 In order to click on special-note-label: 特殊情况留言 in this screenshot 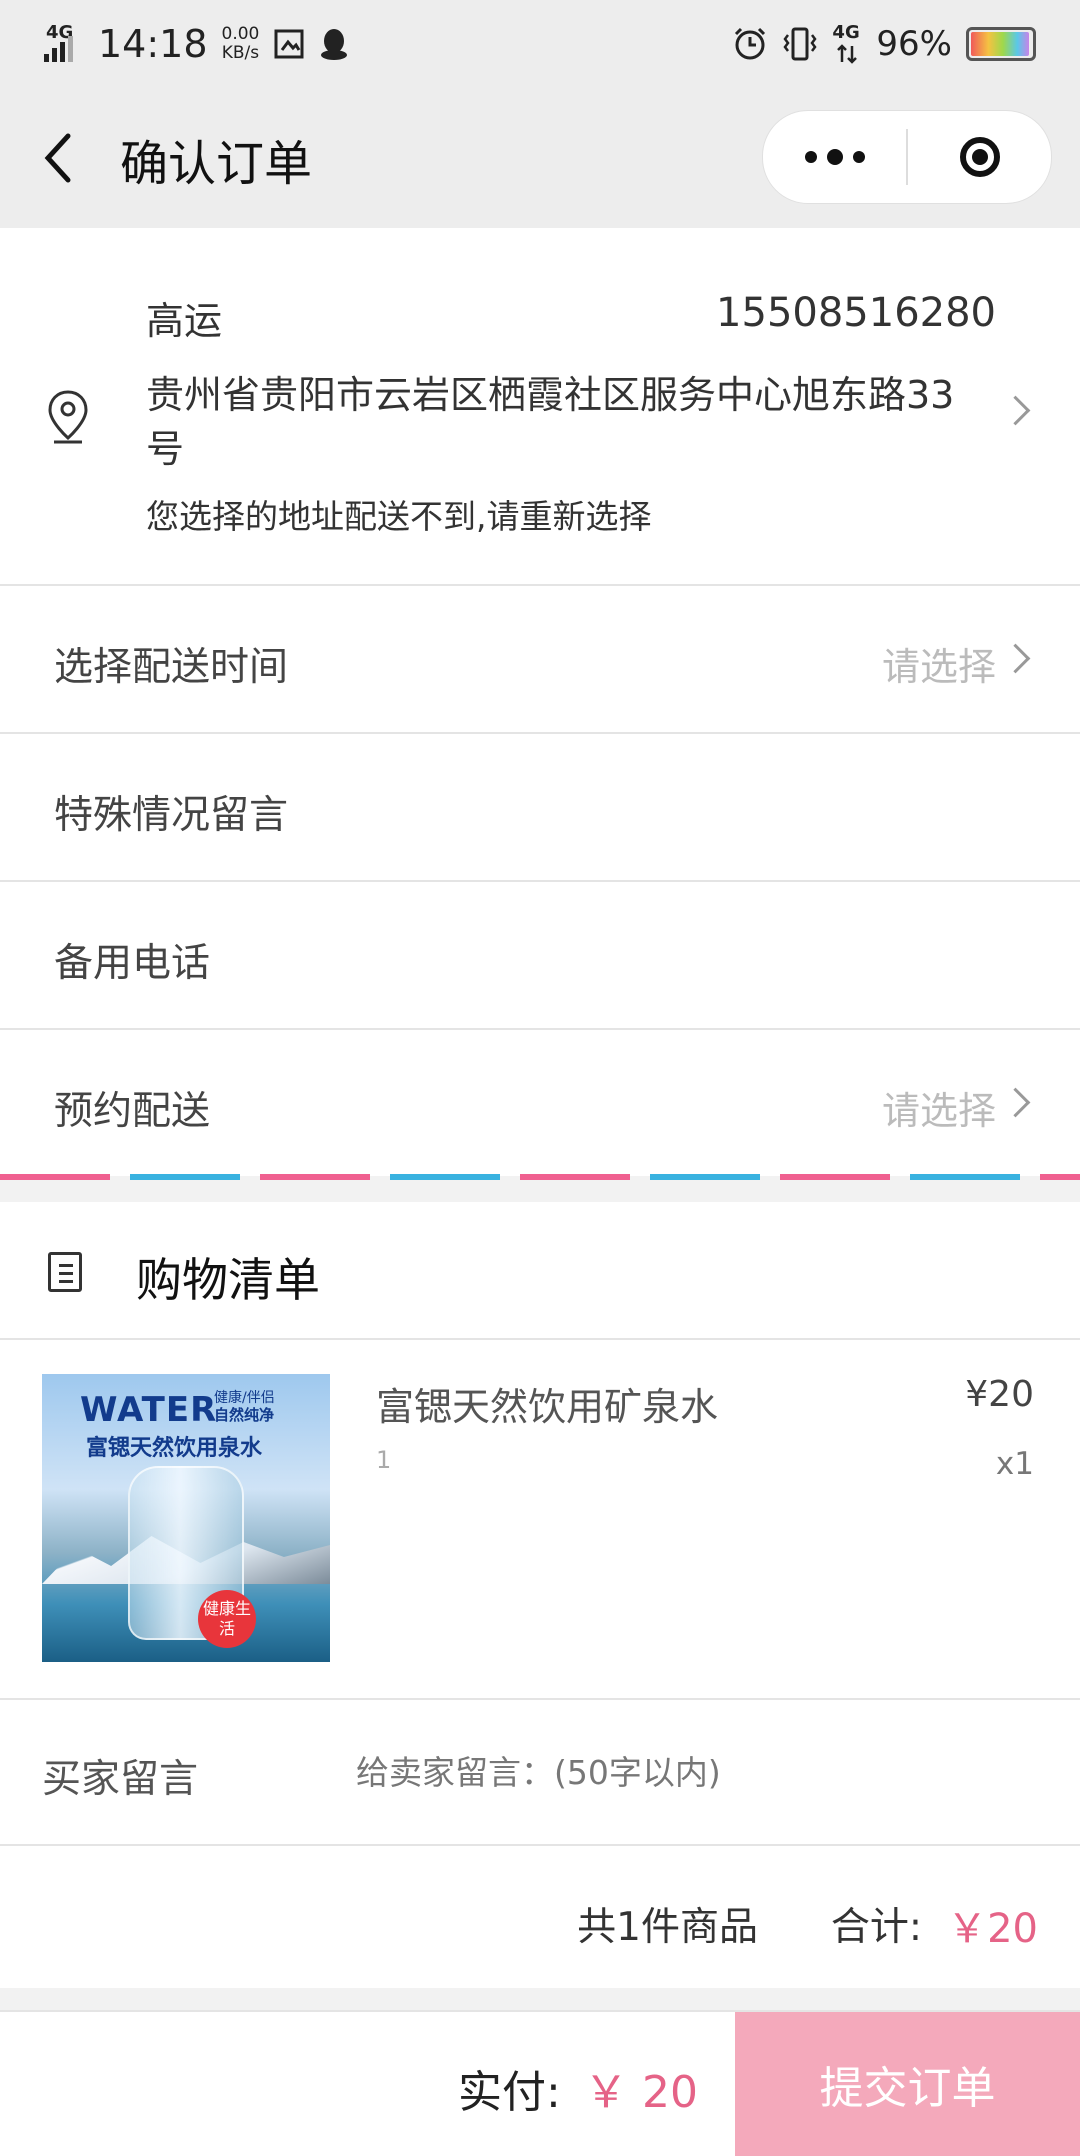, I will do `click(171, 815)`.